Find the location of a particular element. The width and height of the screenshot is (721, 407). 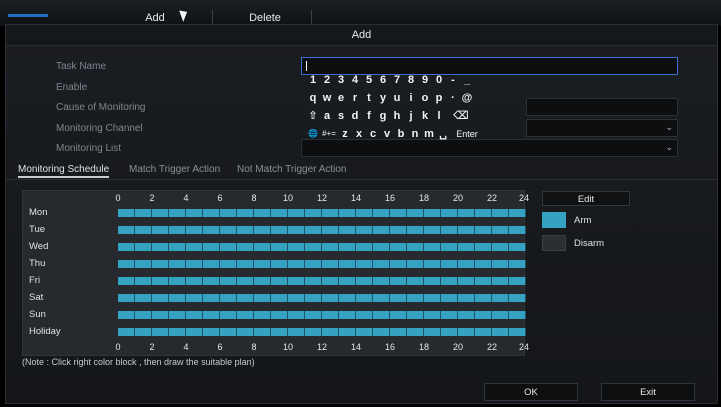

key: - is located at coordinates (453, 80).